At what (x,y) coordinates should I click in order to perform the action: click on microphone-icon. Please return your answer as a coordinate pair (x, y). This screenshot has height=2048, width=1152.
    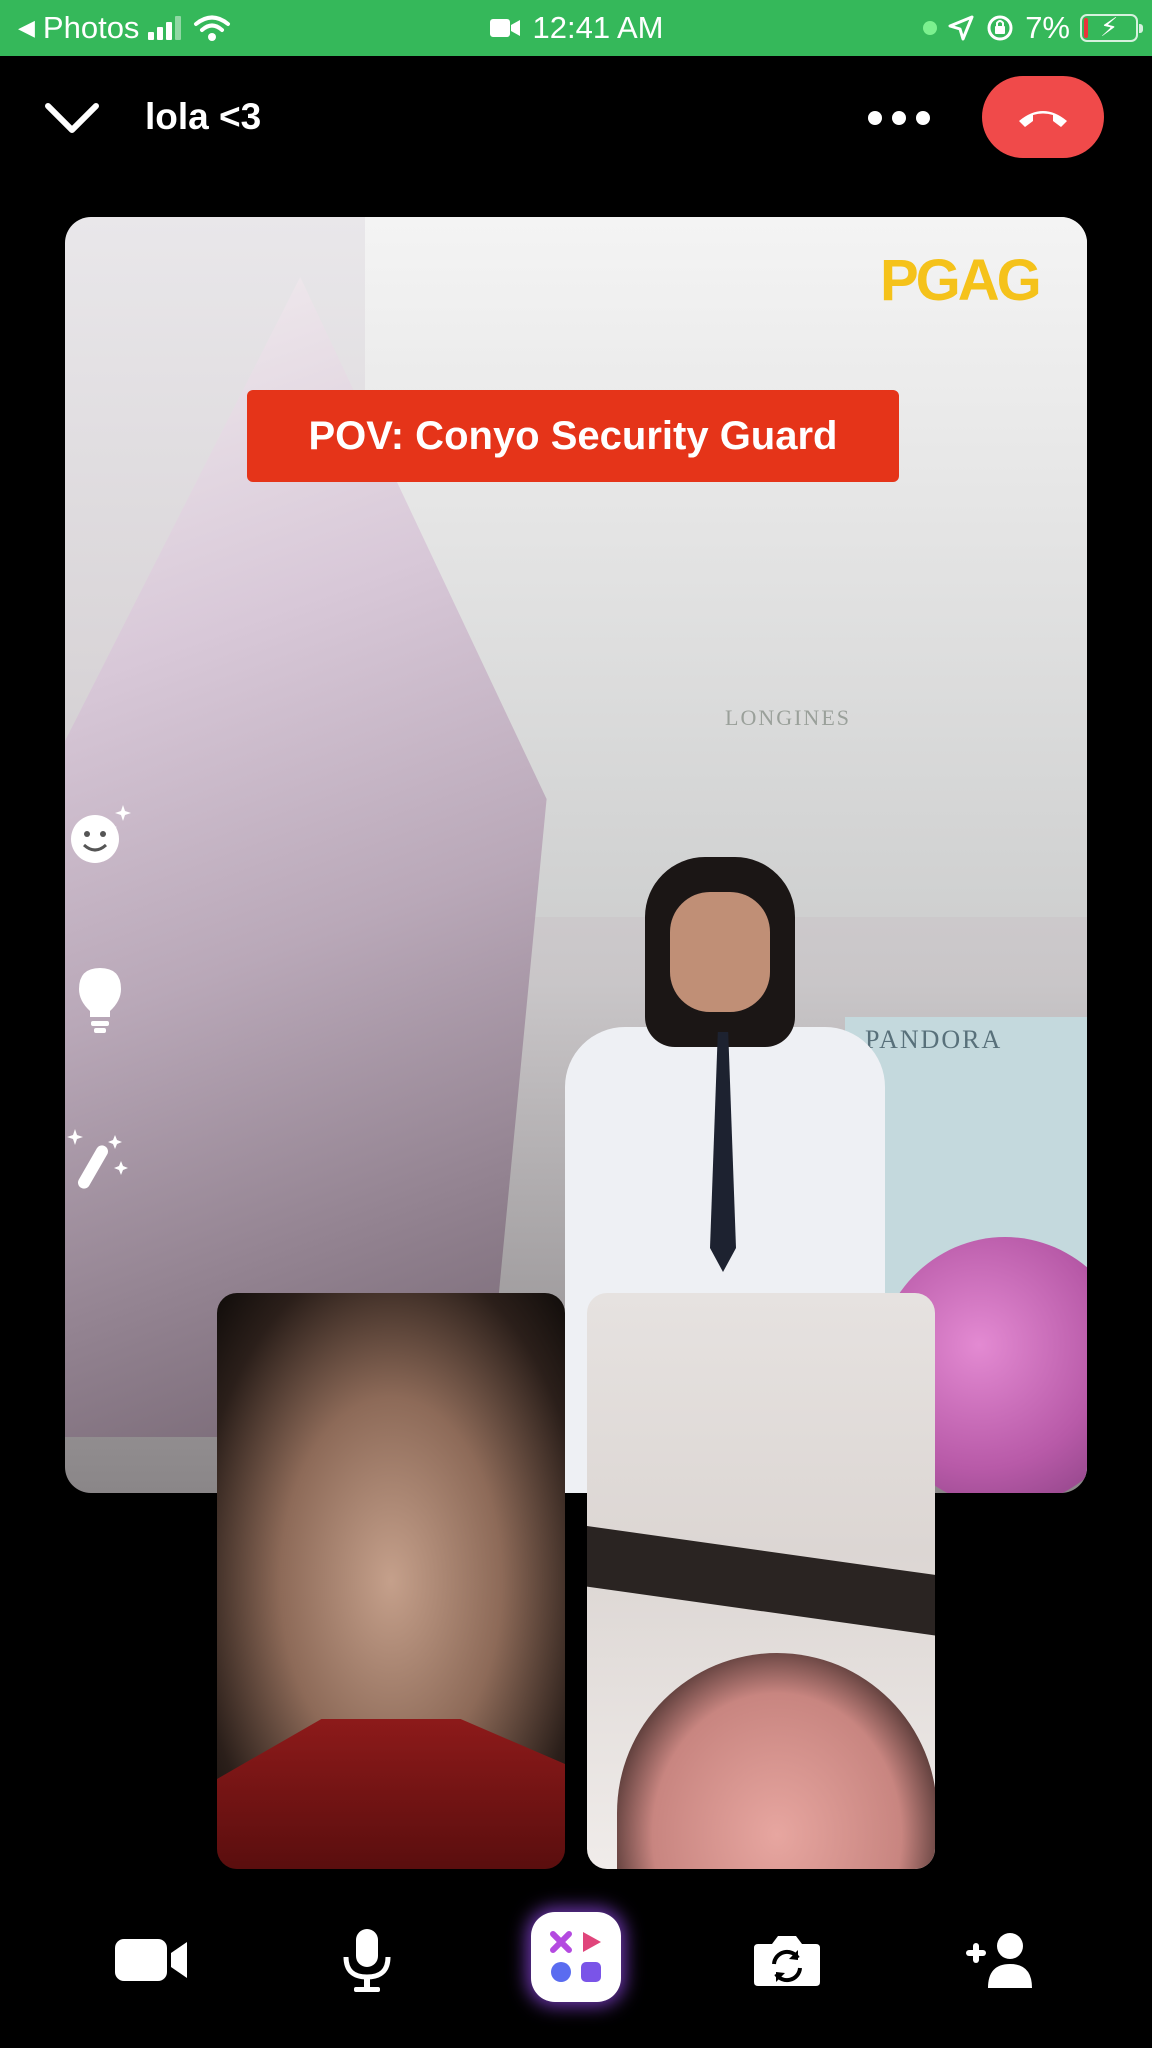
    Looking at the image, I should click on (367, 1960).